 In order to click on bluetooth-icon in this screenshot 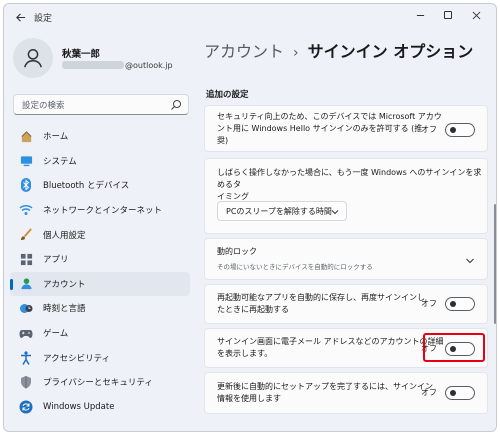, I will do `click(26, 185)`.